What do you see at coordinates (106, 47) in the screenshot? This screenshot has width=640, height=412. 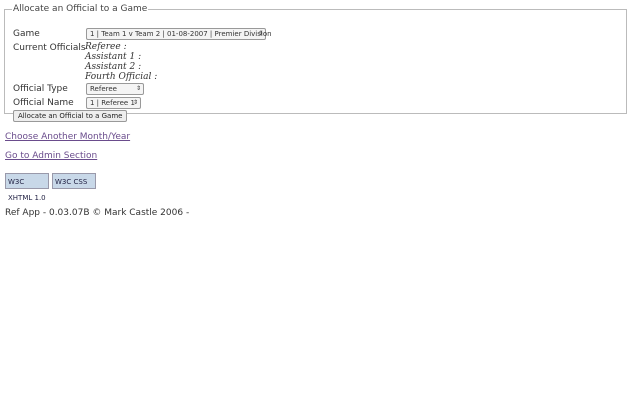 I see `official-referee: Referee :` at bounding box center [106, 47].